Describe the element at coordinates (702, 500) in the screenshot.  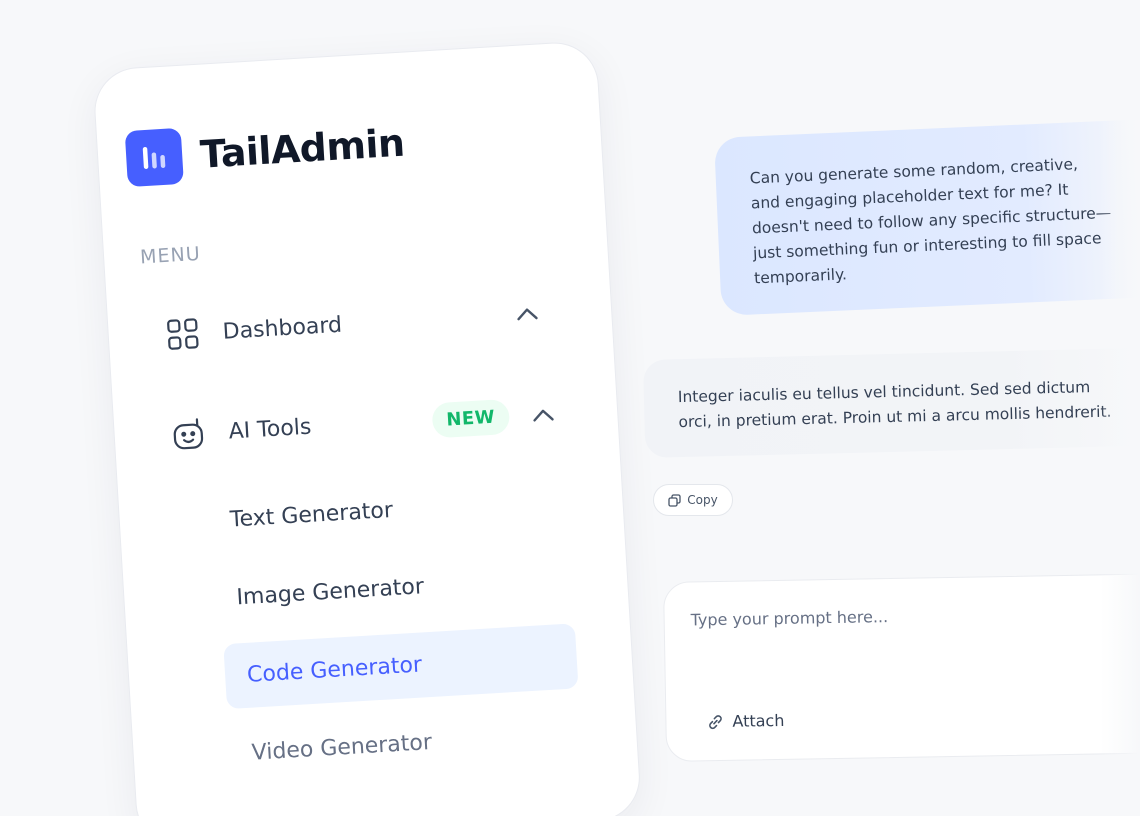
I see `copy-label: Copy` at that location.